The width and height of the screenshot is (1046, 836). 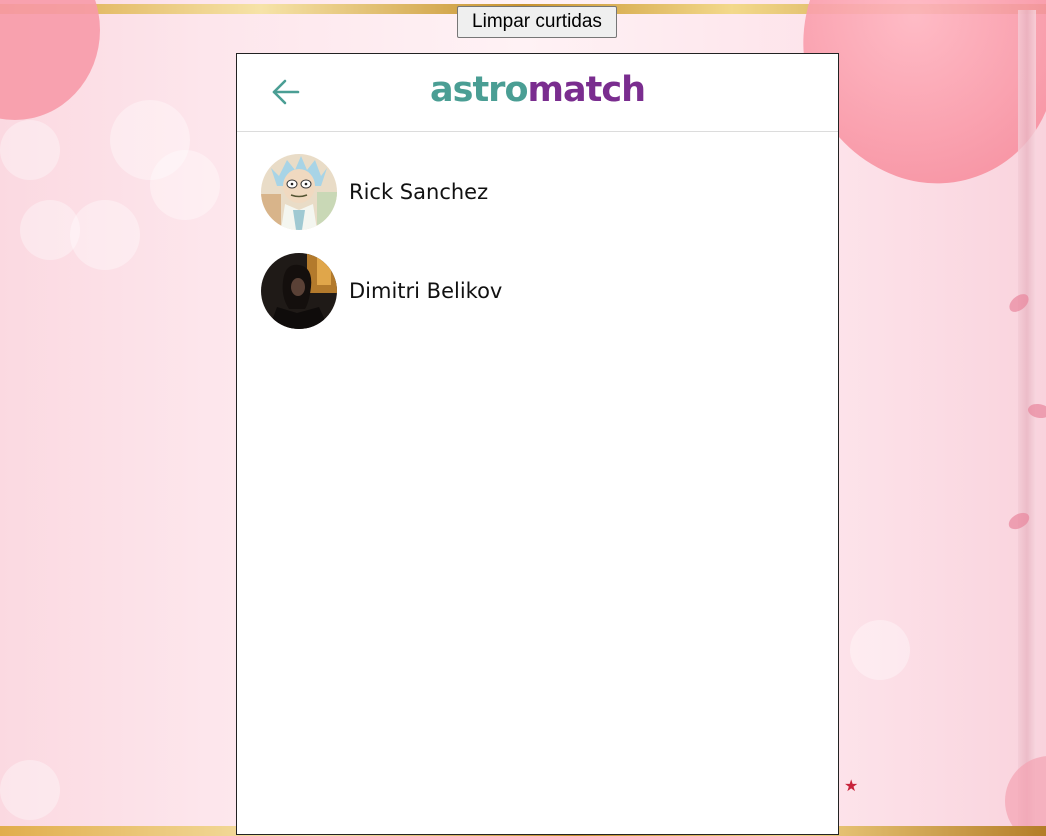 I want to click on rick-sanchez-avatar-icon, so click(x=299, y=192).